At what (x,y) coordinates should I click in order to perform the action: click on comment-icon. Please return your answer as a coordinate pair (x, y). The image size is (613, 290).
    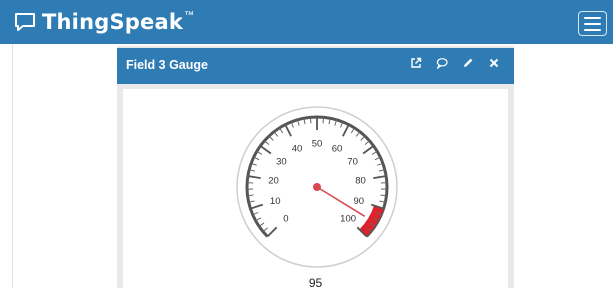
    Looking at the image, I should click on (442, 63).